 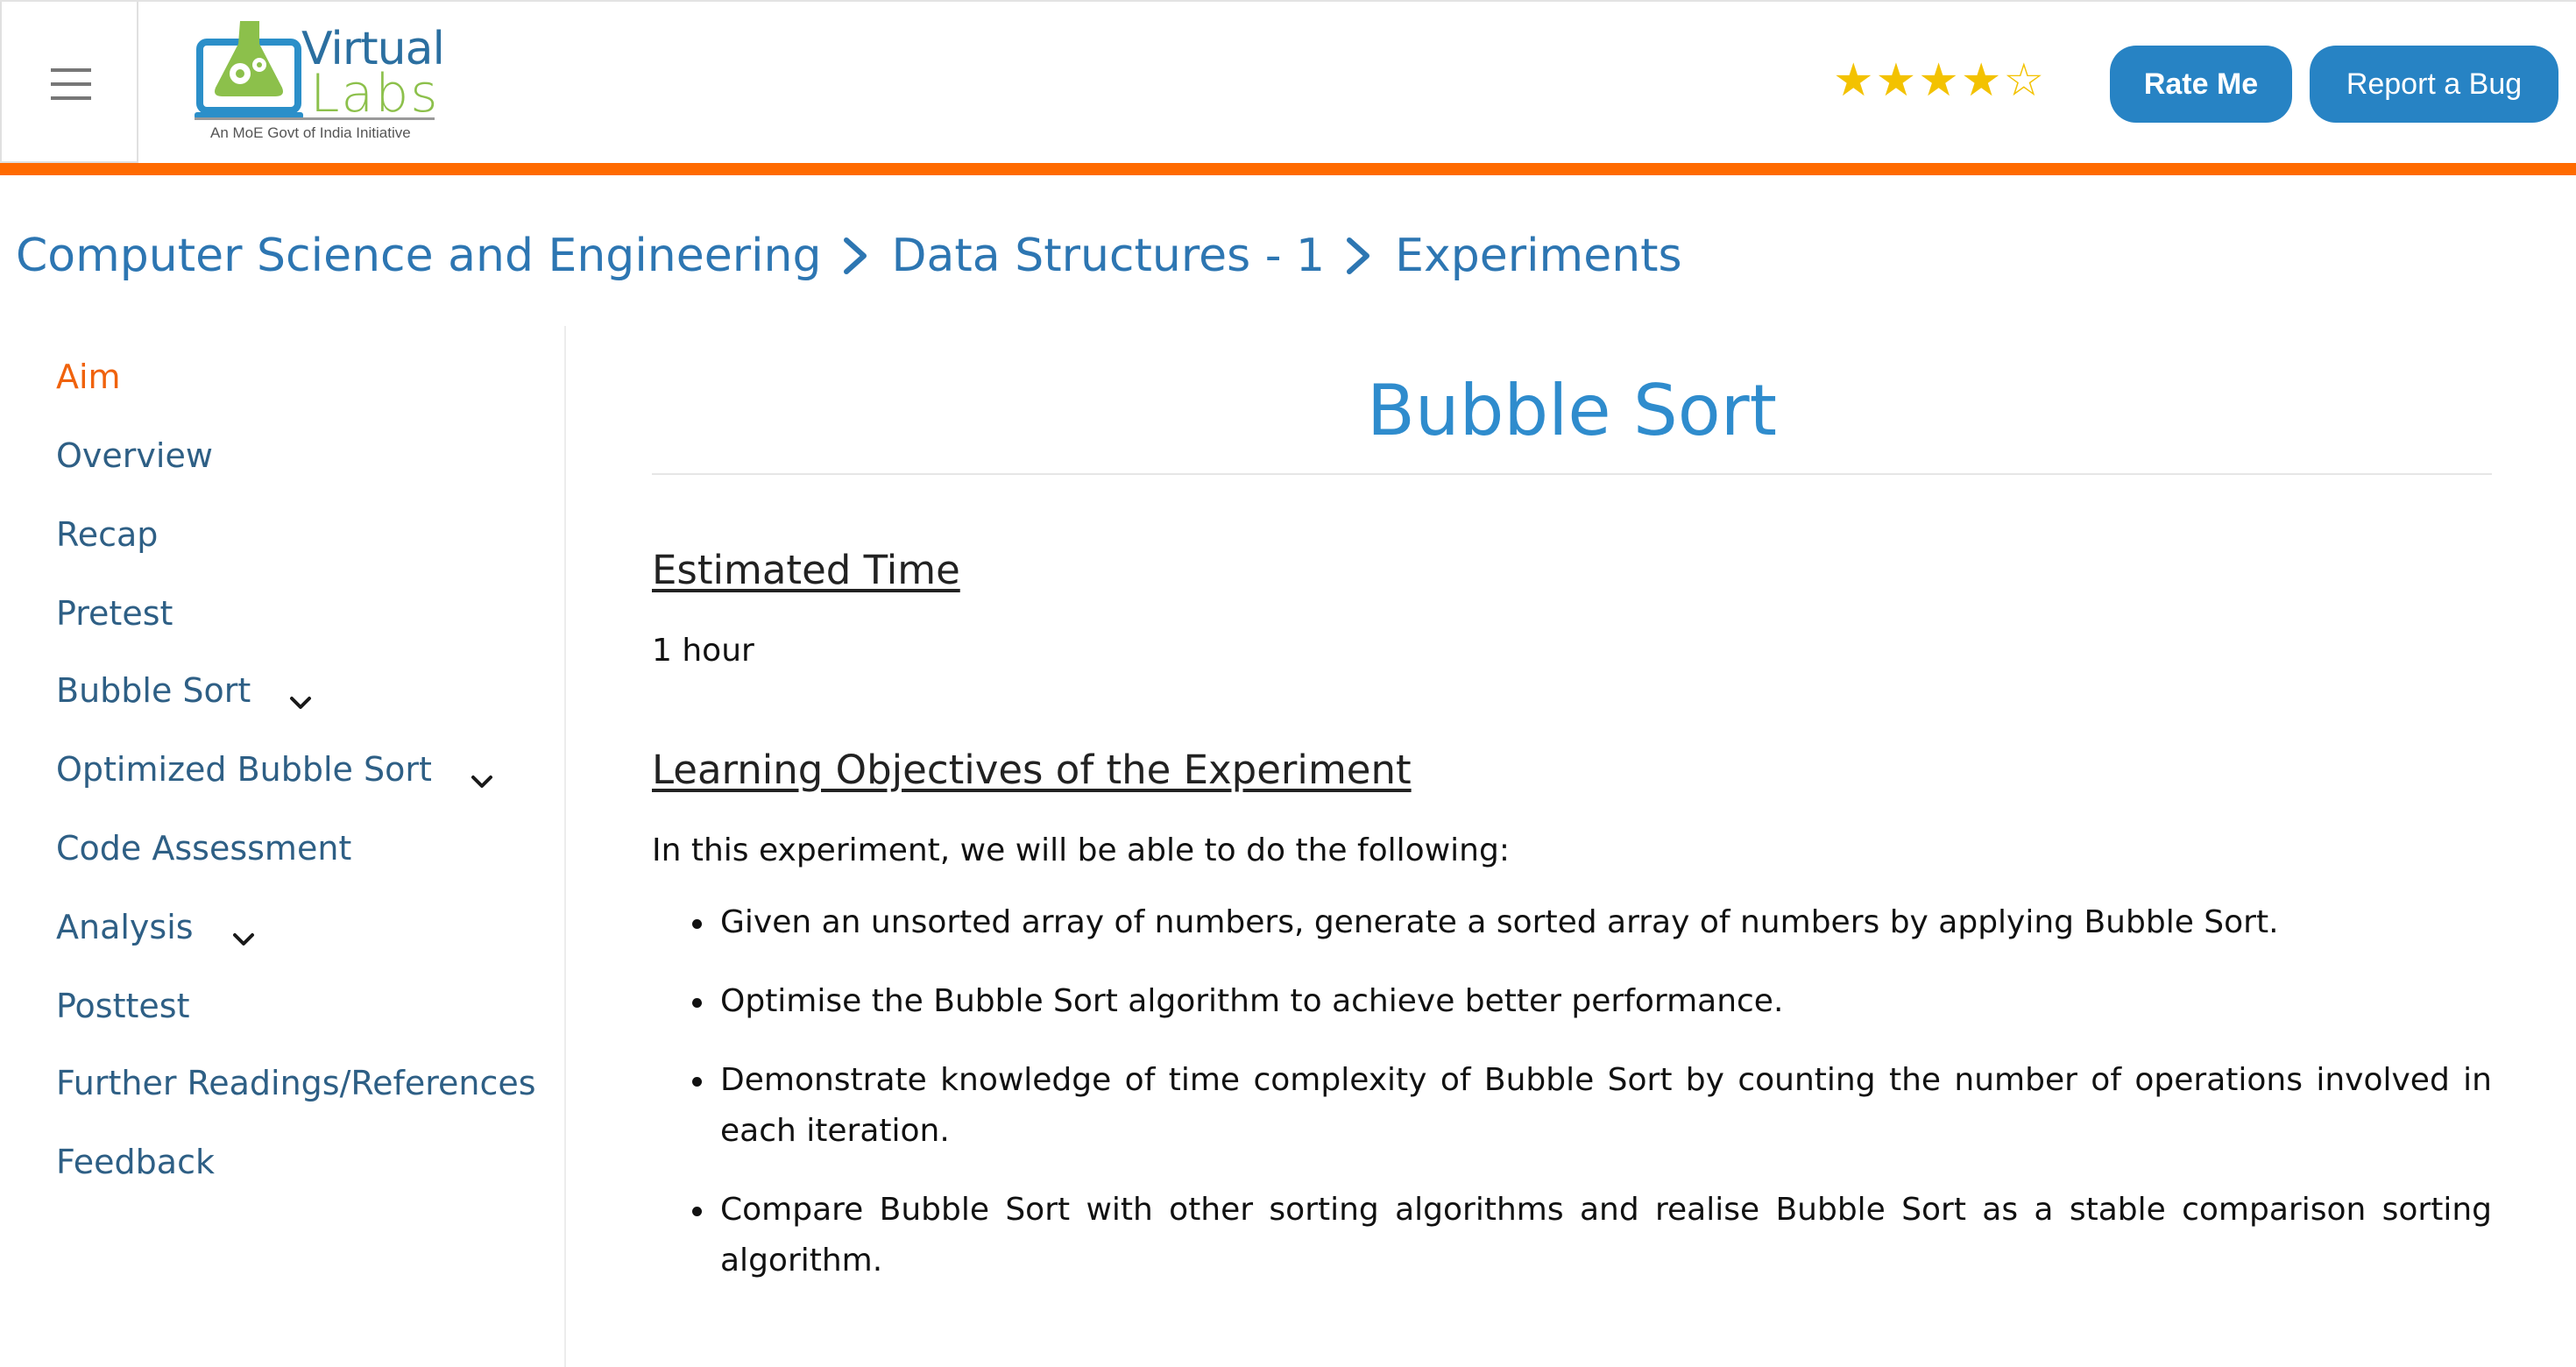 I want to click on sidebar-item-feedback: Feedback, so click(x=135, y=1162).